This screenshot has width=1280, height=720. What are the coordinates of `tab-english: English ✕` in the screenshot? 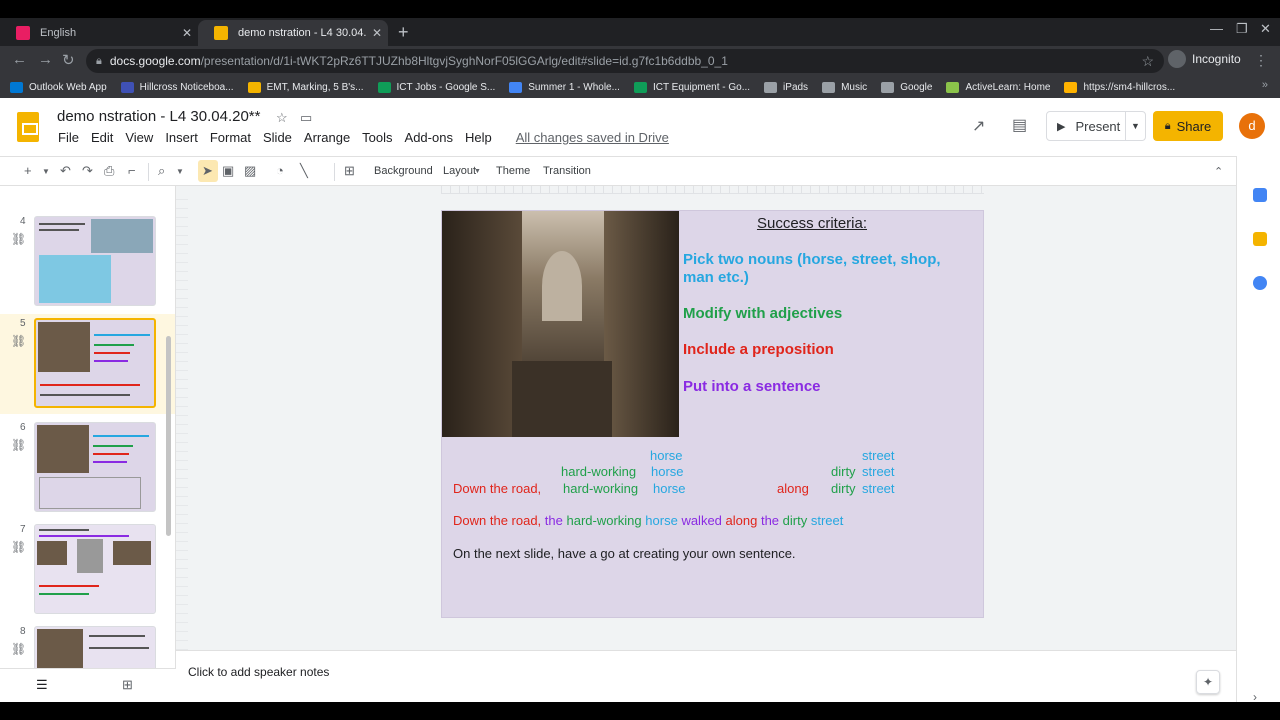 It's located at (99, 33).